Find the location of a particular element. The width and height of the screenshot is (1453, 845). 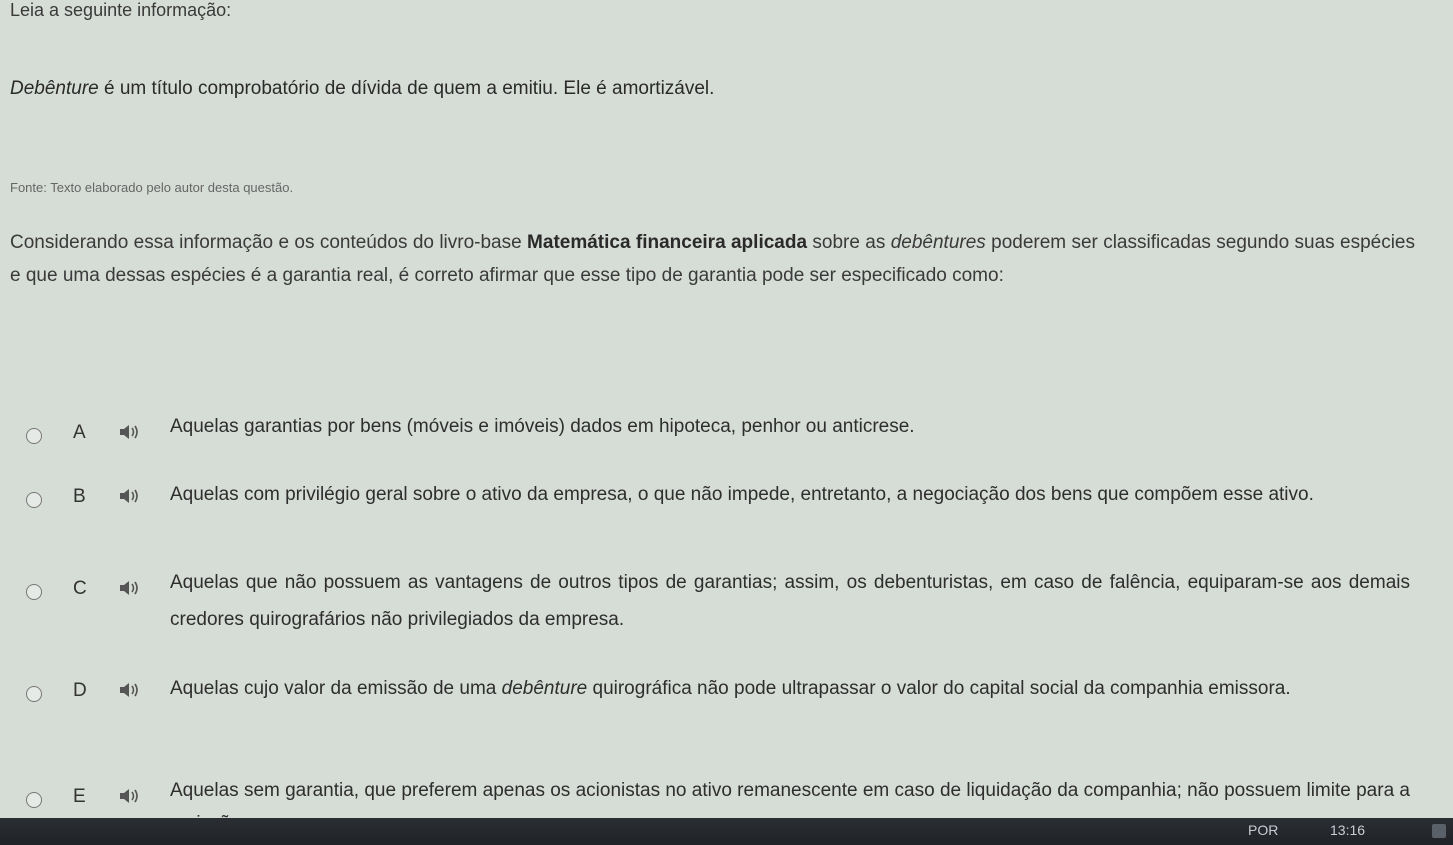

radio-button-d is located at coordinates (34, 694).